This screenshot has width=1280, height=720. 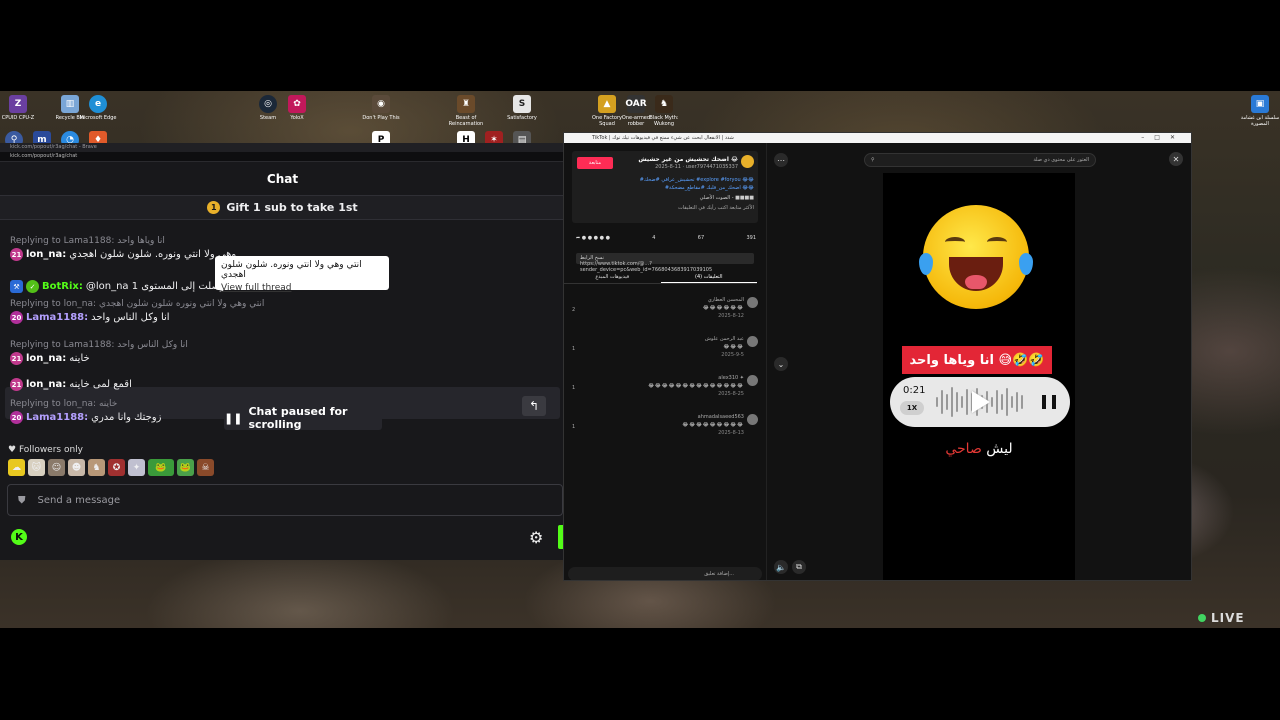 What do you see at coordinates (674, 198) in the screenshot?
I see `sound-label: الصوت الأصلي - ■■■■` at bounding box center [674, 198].